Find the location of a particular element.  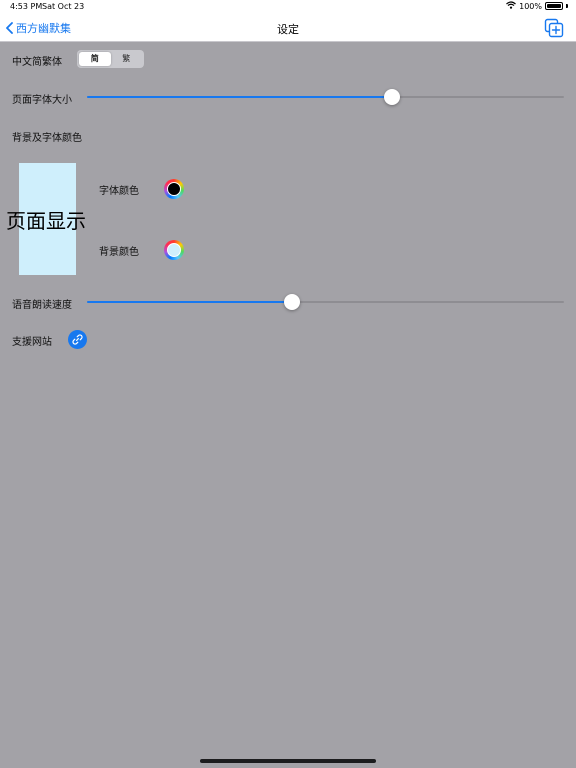

home-indicator is located at coordinates (288, 761).